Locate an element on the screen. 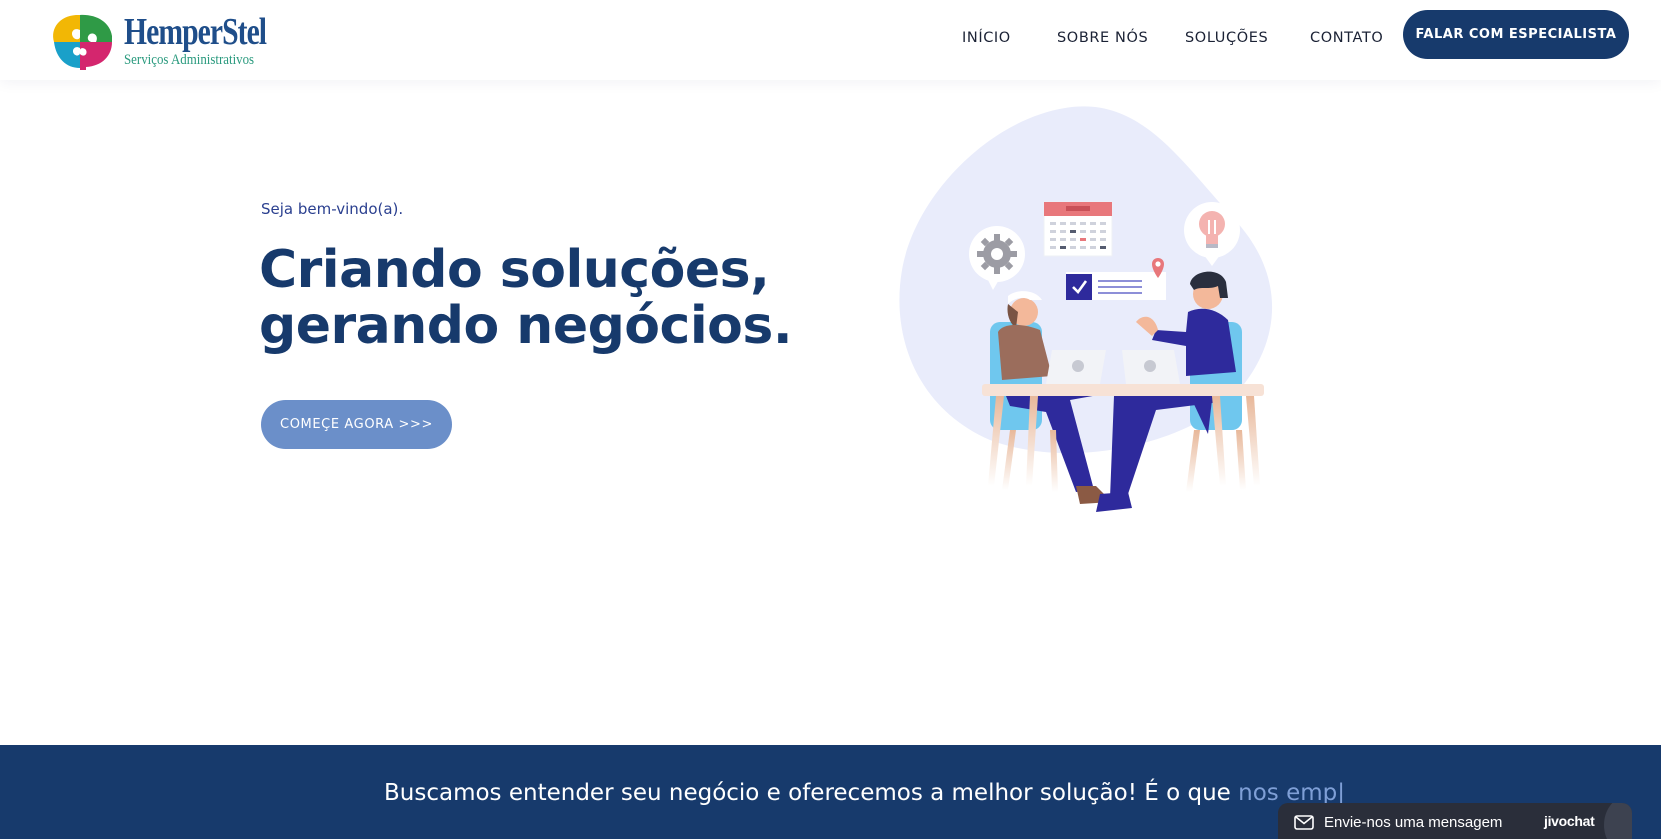 This screenshot has width=1661, height=839. hero-headline: Criando soluções, gerando negócios. is located at coordinates (526, 298).